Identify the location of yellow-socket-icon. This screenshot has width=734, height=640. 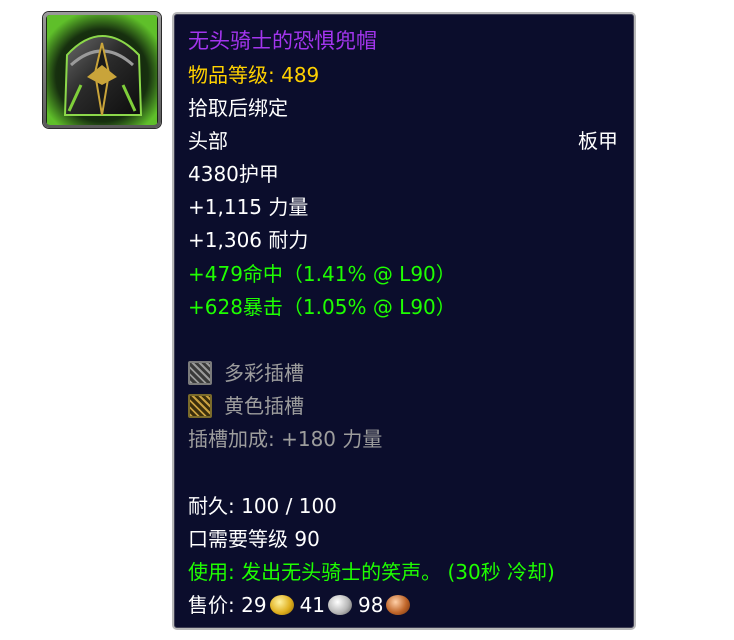
(200, 406).